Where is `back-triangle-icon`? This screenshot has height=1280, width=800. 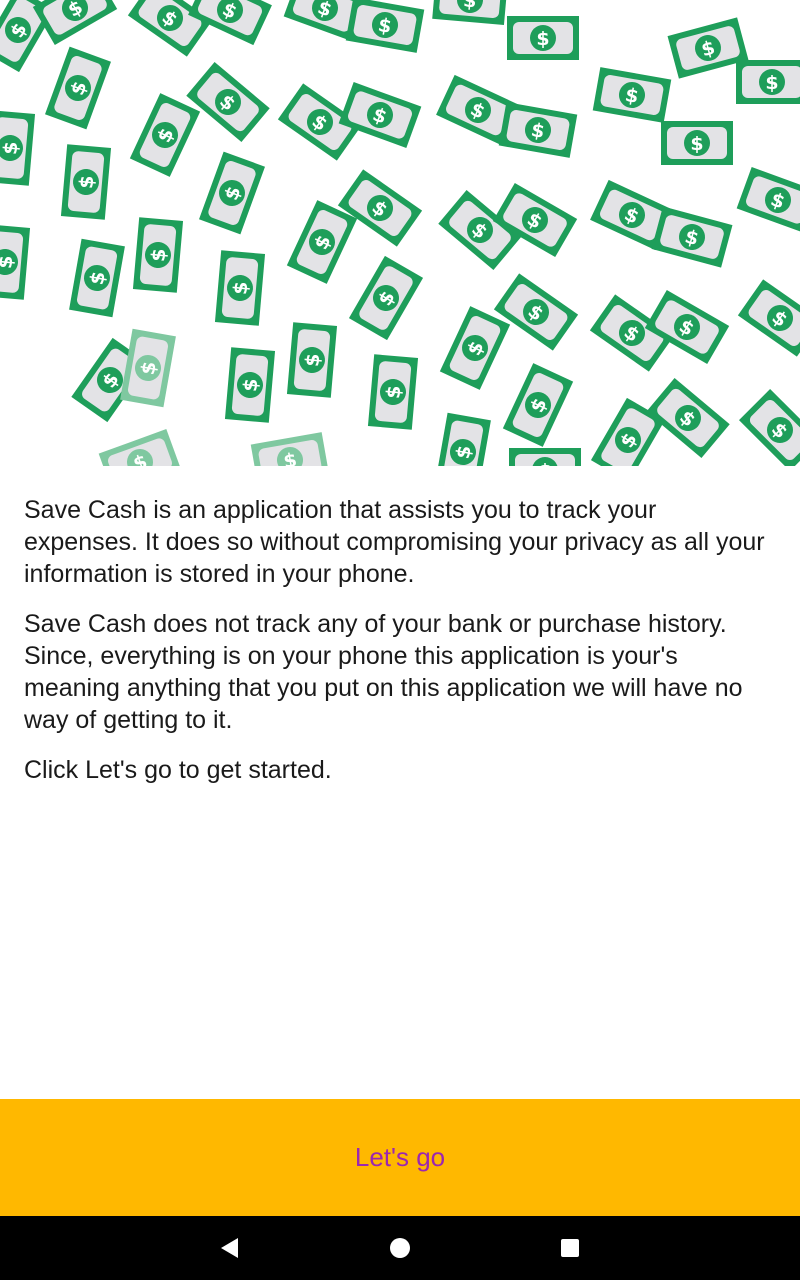 back-triangle-icon is located at coordinates (229, 1248).